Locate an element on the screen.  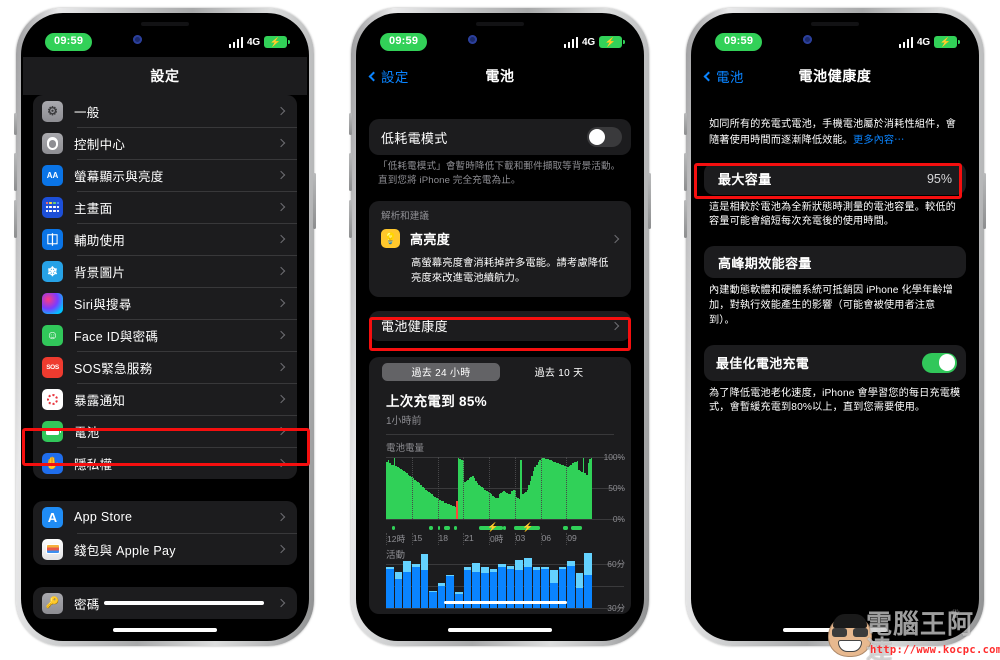
insight-row: 💡 高亮度 is located at coordinates (500, 239).